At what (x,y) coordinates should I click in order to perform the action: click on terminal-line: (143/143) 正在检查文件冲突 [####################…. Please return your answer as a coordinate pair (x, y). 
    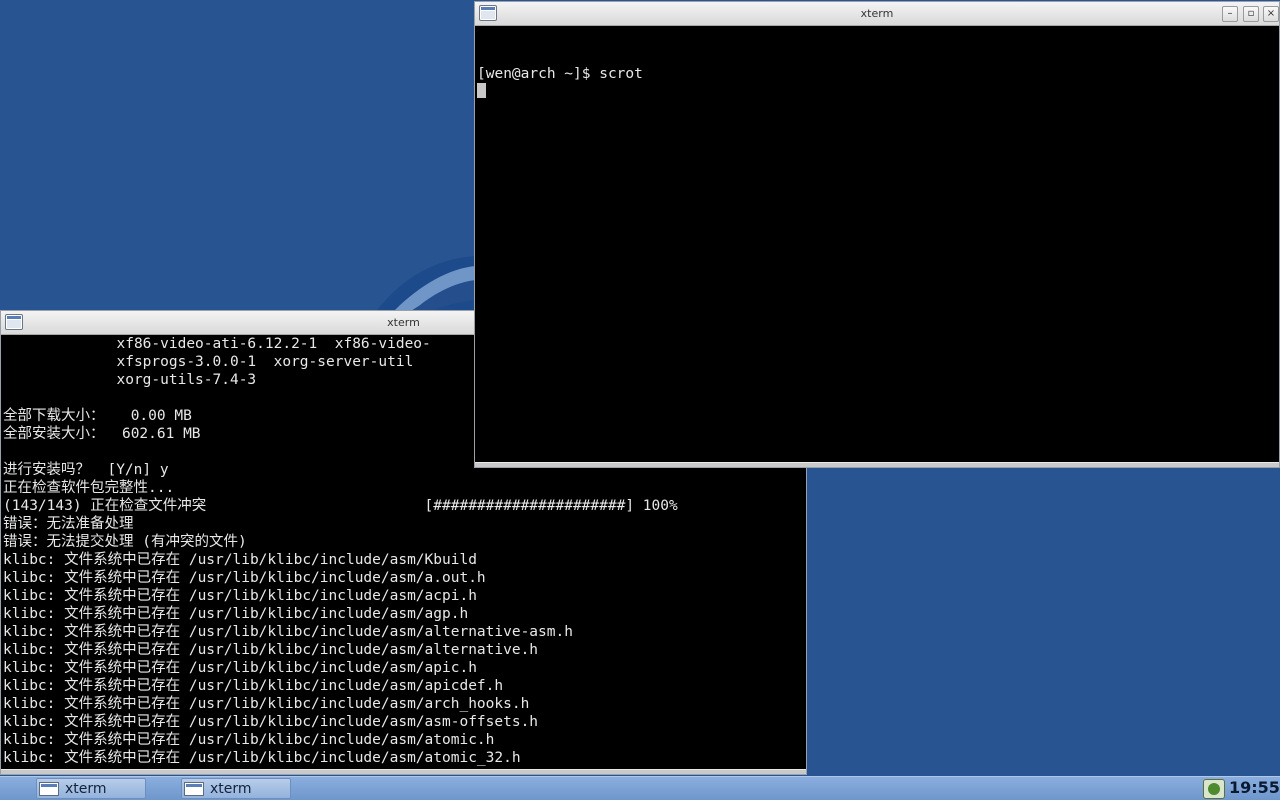
    Looking at the image, I should click on (340, 506).